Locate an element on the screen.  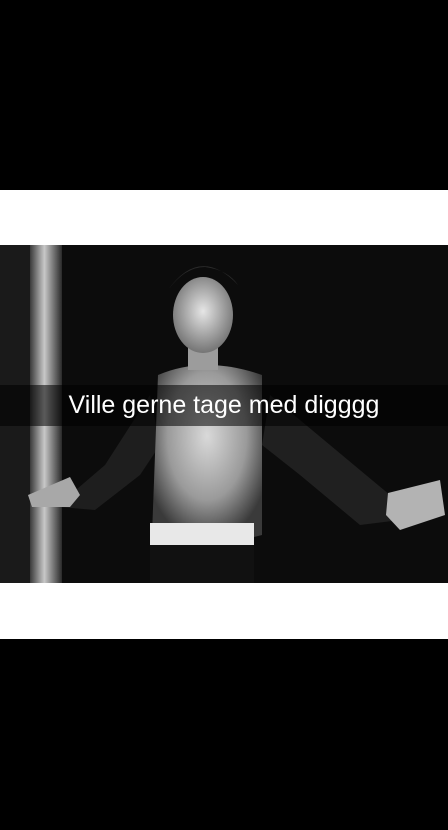
head is located at coordinates (203, 315).